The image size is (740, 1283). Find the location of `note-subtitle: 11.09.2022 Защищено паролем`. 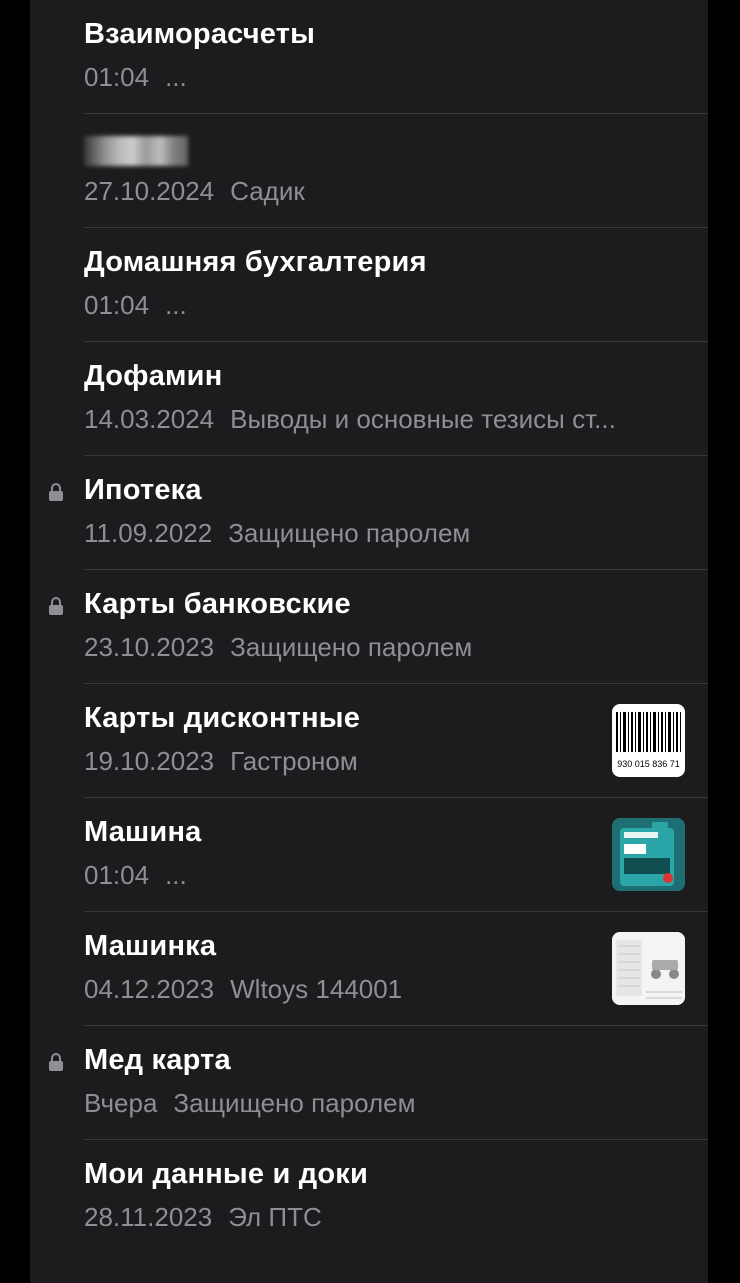

note-subtitle: 11.09.2022 Защищено паролем is located at coordinates (384, 533).